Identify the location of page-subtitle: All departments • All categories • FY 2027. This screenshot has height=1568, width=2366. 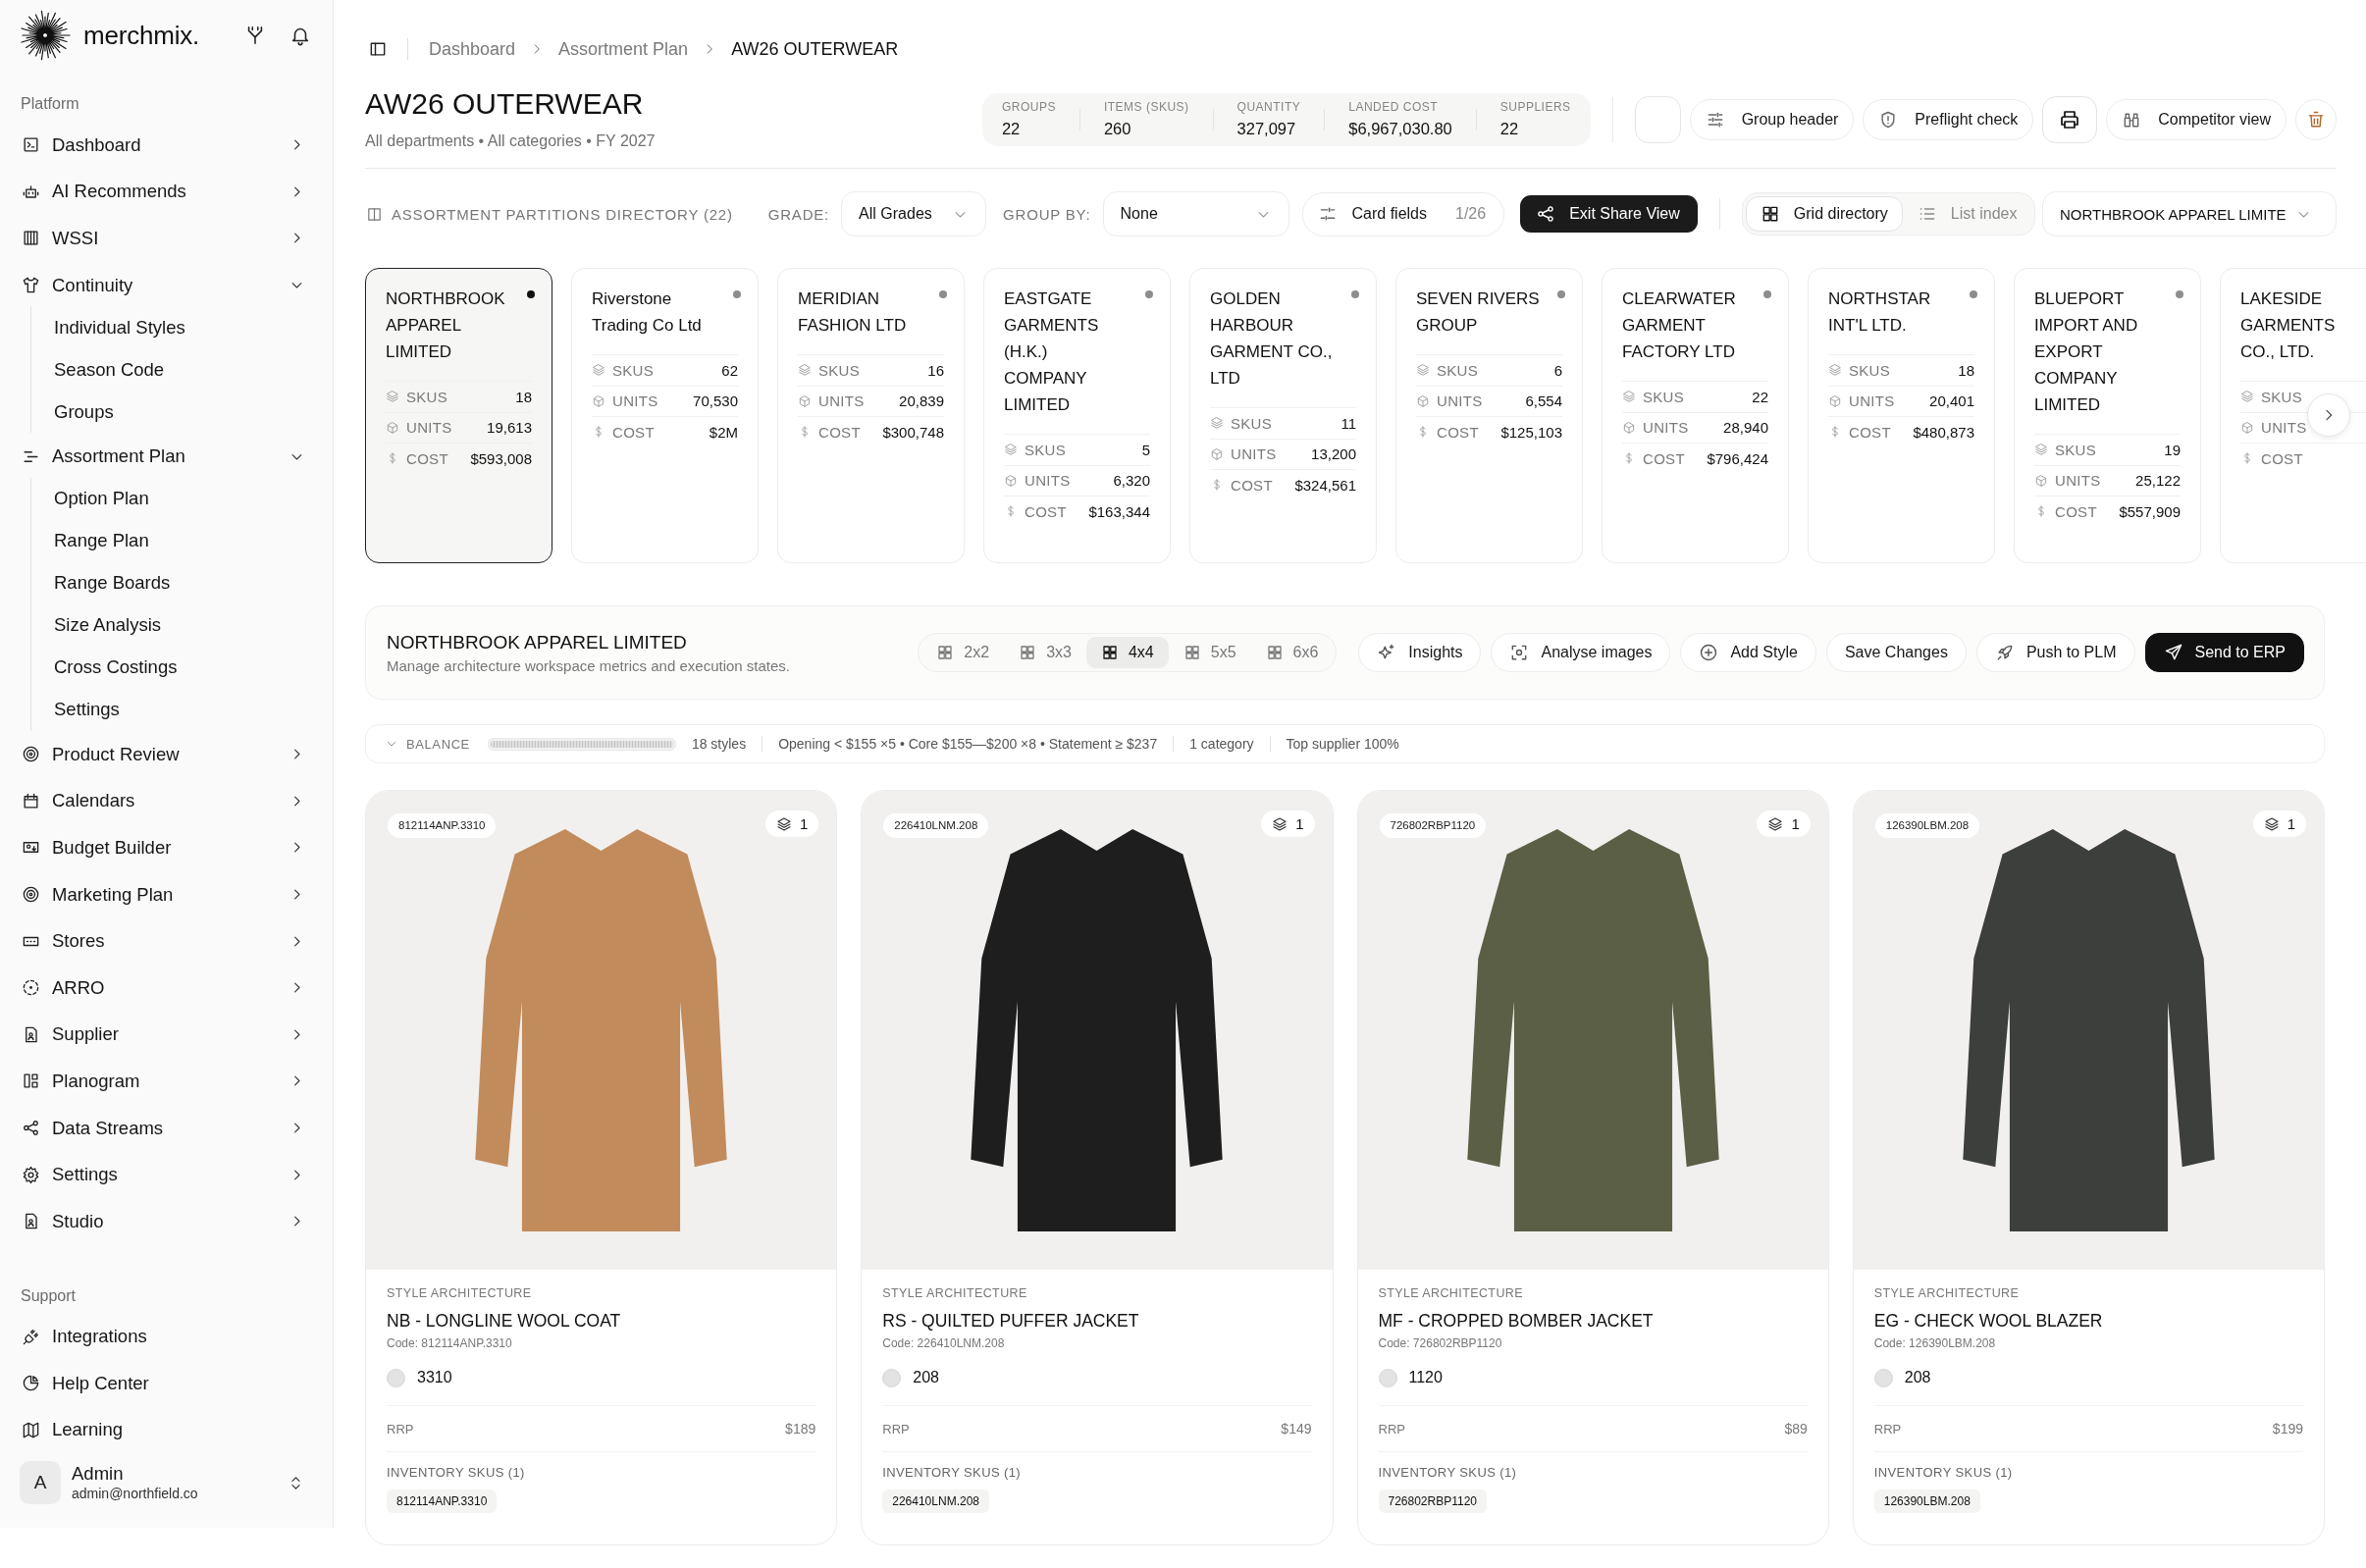
(511, 141).